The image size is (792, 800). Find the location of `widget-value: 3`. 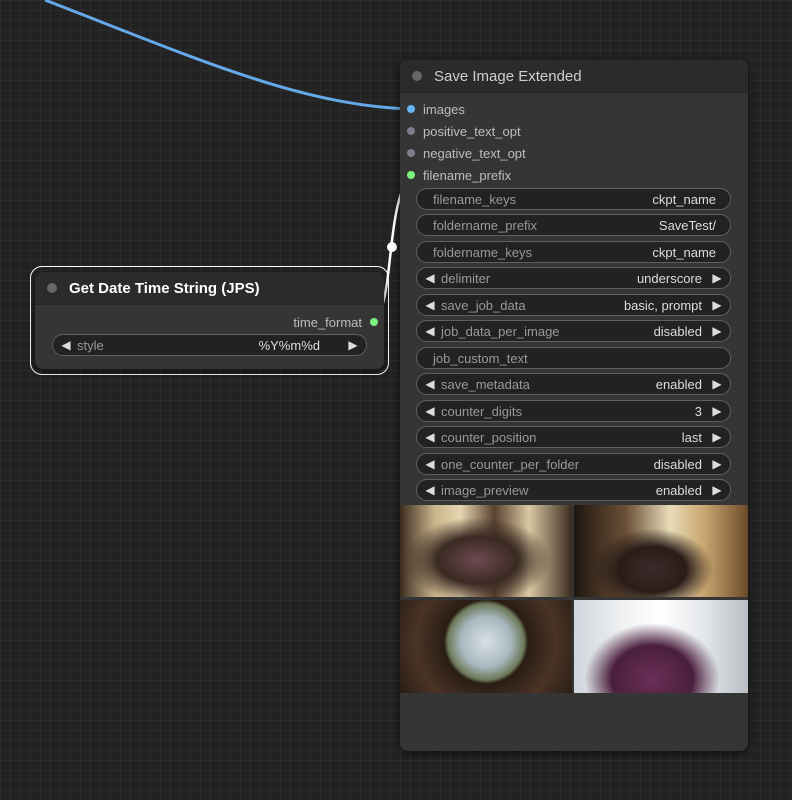

widget-value: 3 is located at coordinates (698, 411).